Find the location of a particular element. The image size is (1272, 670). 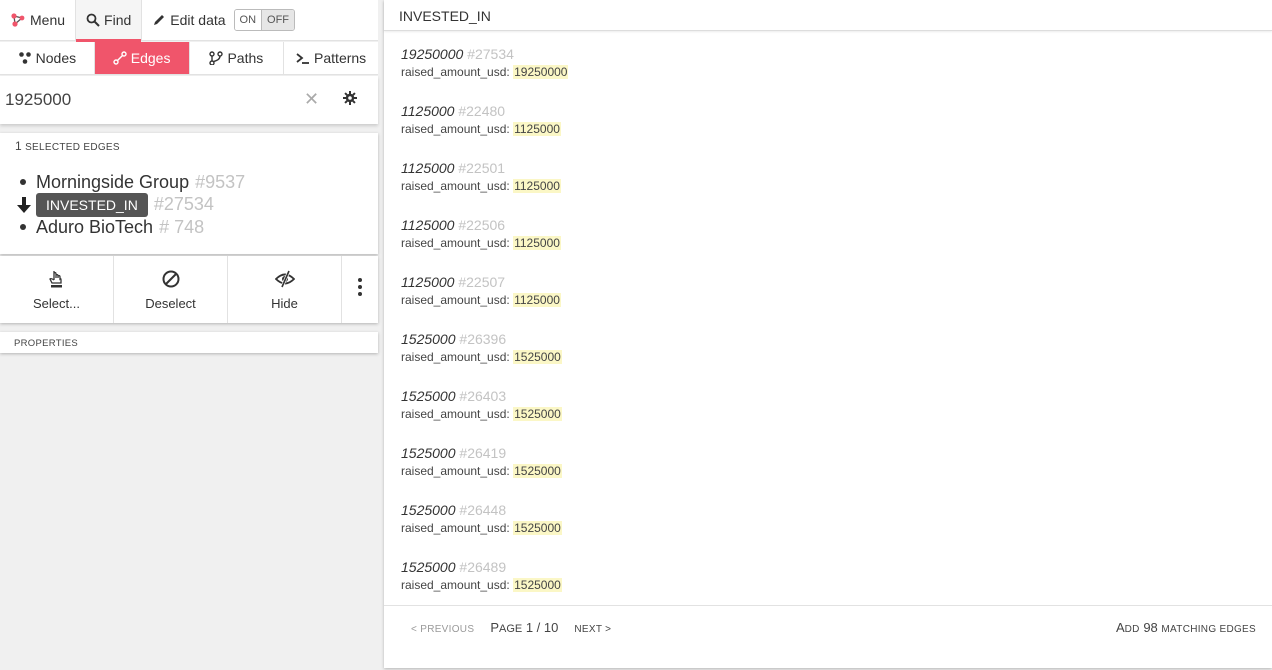

result-id: #26396 is located at coordinates (483, 339).